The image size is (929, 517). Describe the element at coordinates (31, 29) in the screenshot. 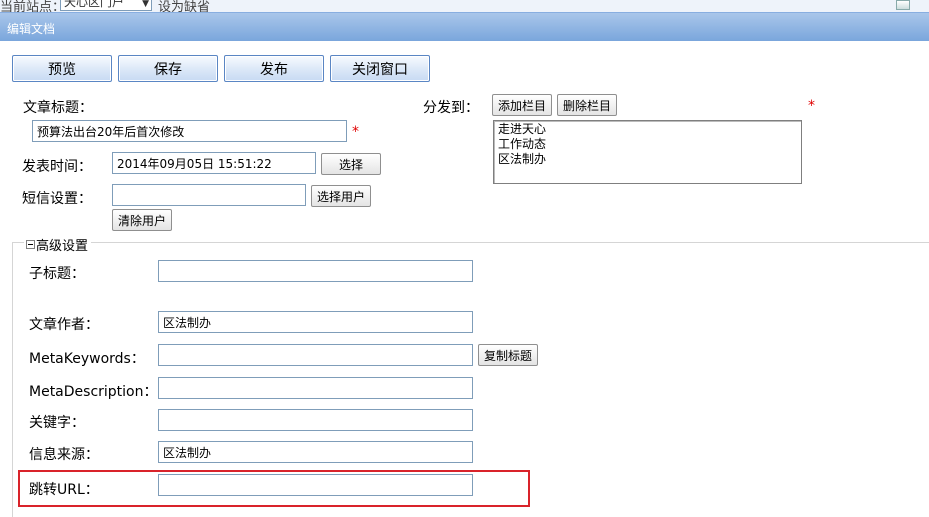

I see `window-title: 编辑文档` at that location.